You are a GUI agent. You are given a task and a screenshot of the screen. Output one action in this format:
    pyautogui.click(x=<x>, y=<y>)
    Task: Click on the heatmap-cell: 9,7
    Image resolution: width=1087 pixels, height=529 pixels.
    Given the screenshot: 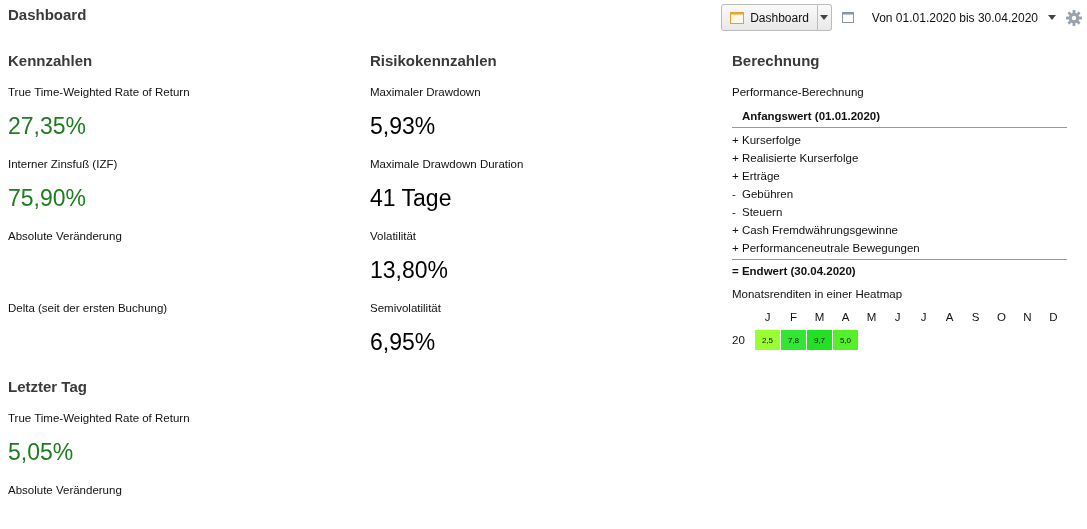 What is the action you would take?
    pyautogui.click(x=819, y=340)
    